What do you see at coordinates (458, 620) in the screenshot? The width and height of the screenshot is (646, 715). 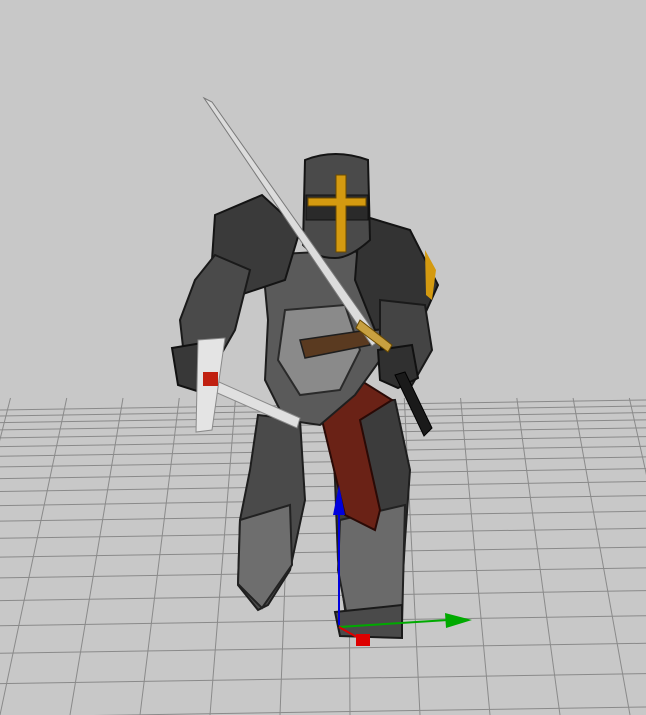 I see `gizmo-y-arrow-icon` at bounding box center [458, 620].